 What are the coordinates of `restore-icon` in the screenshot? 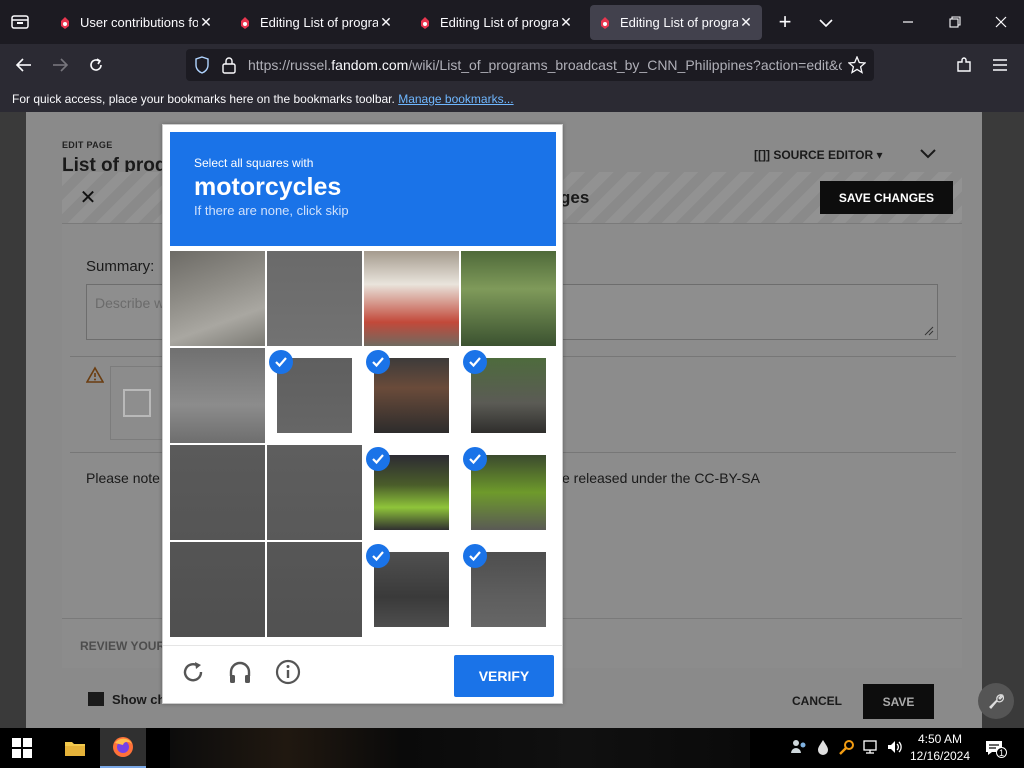 It's located at (955, 22).